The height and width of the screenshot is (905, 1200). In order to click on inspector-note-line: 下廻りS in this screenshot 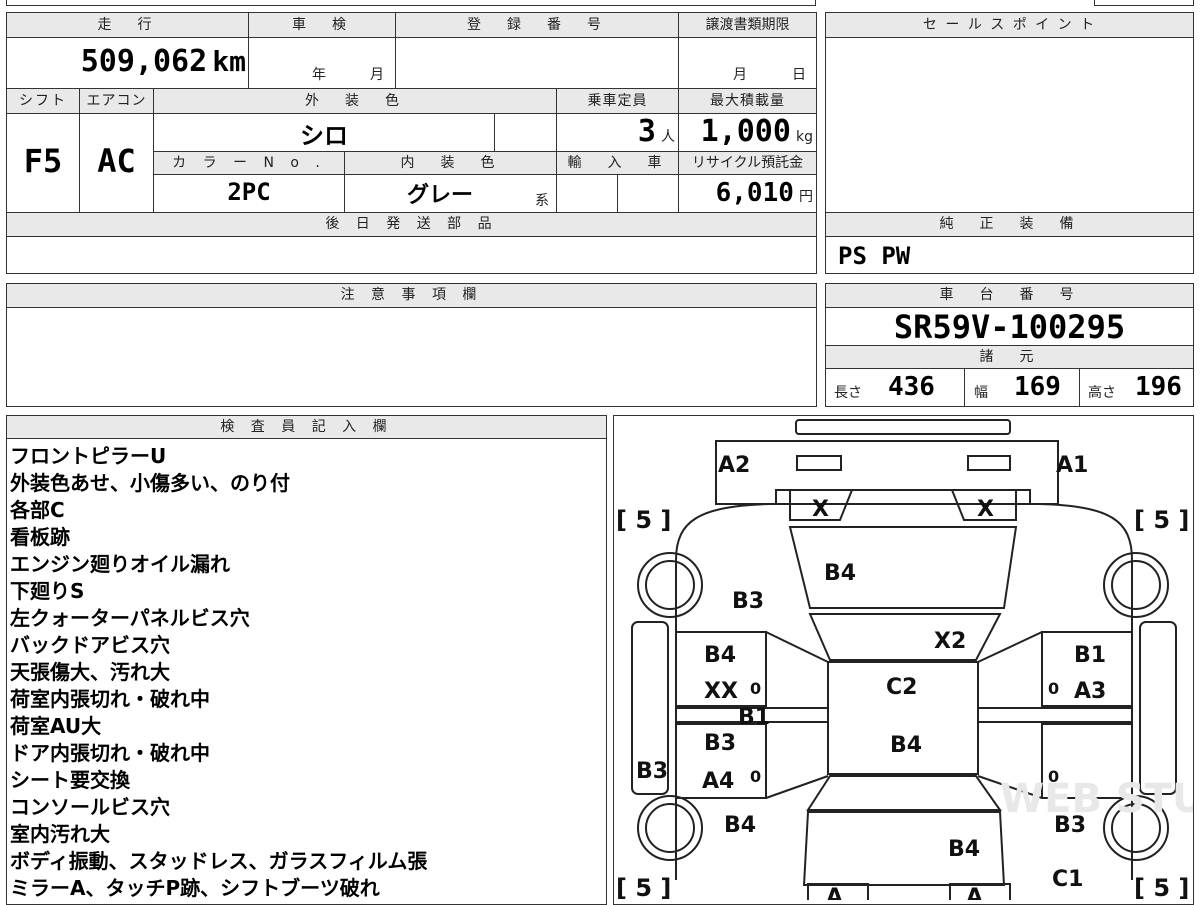, I will do `click(47, 591)`.